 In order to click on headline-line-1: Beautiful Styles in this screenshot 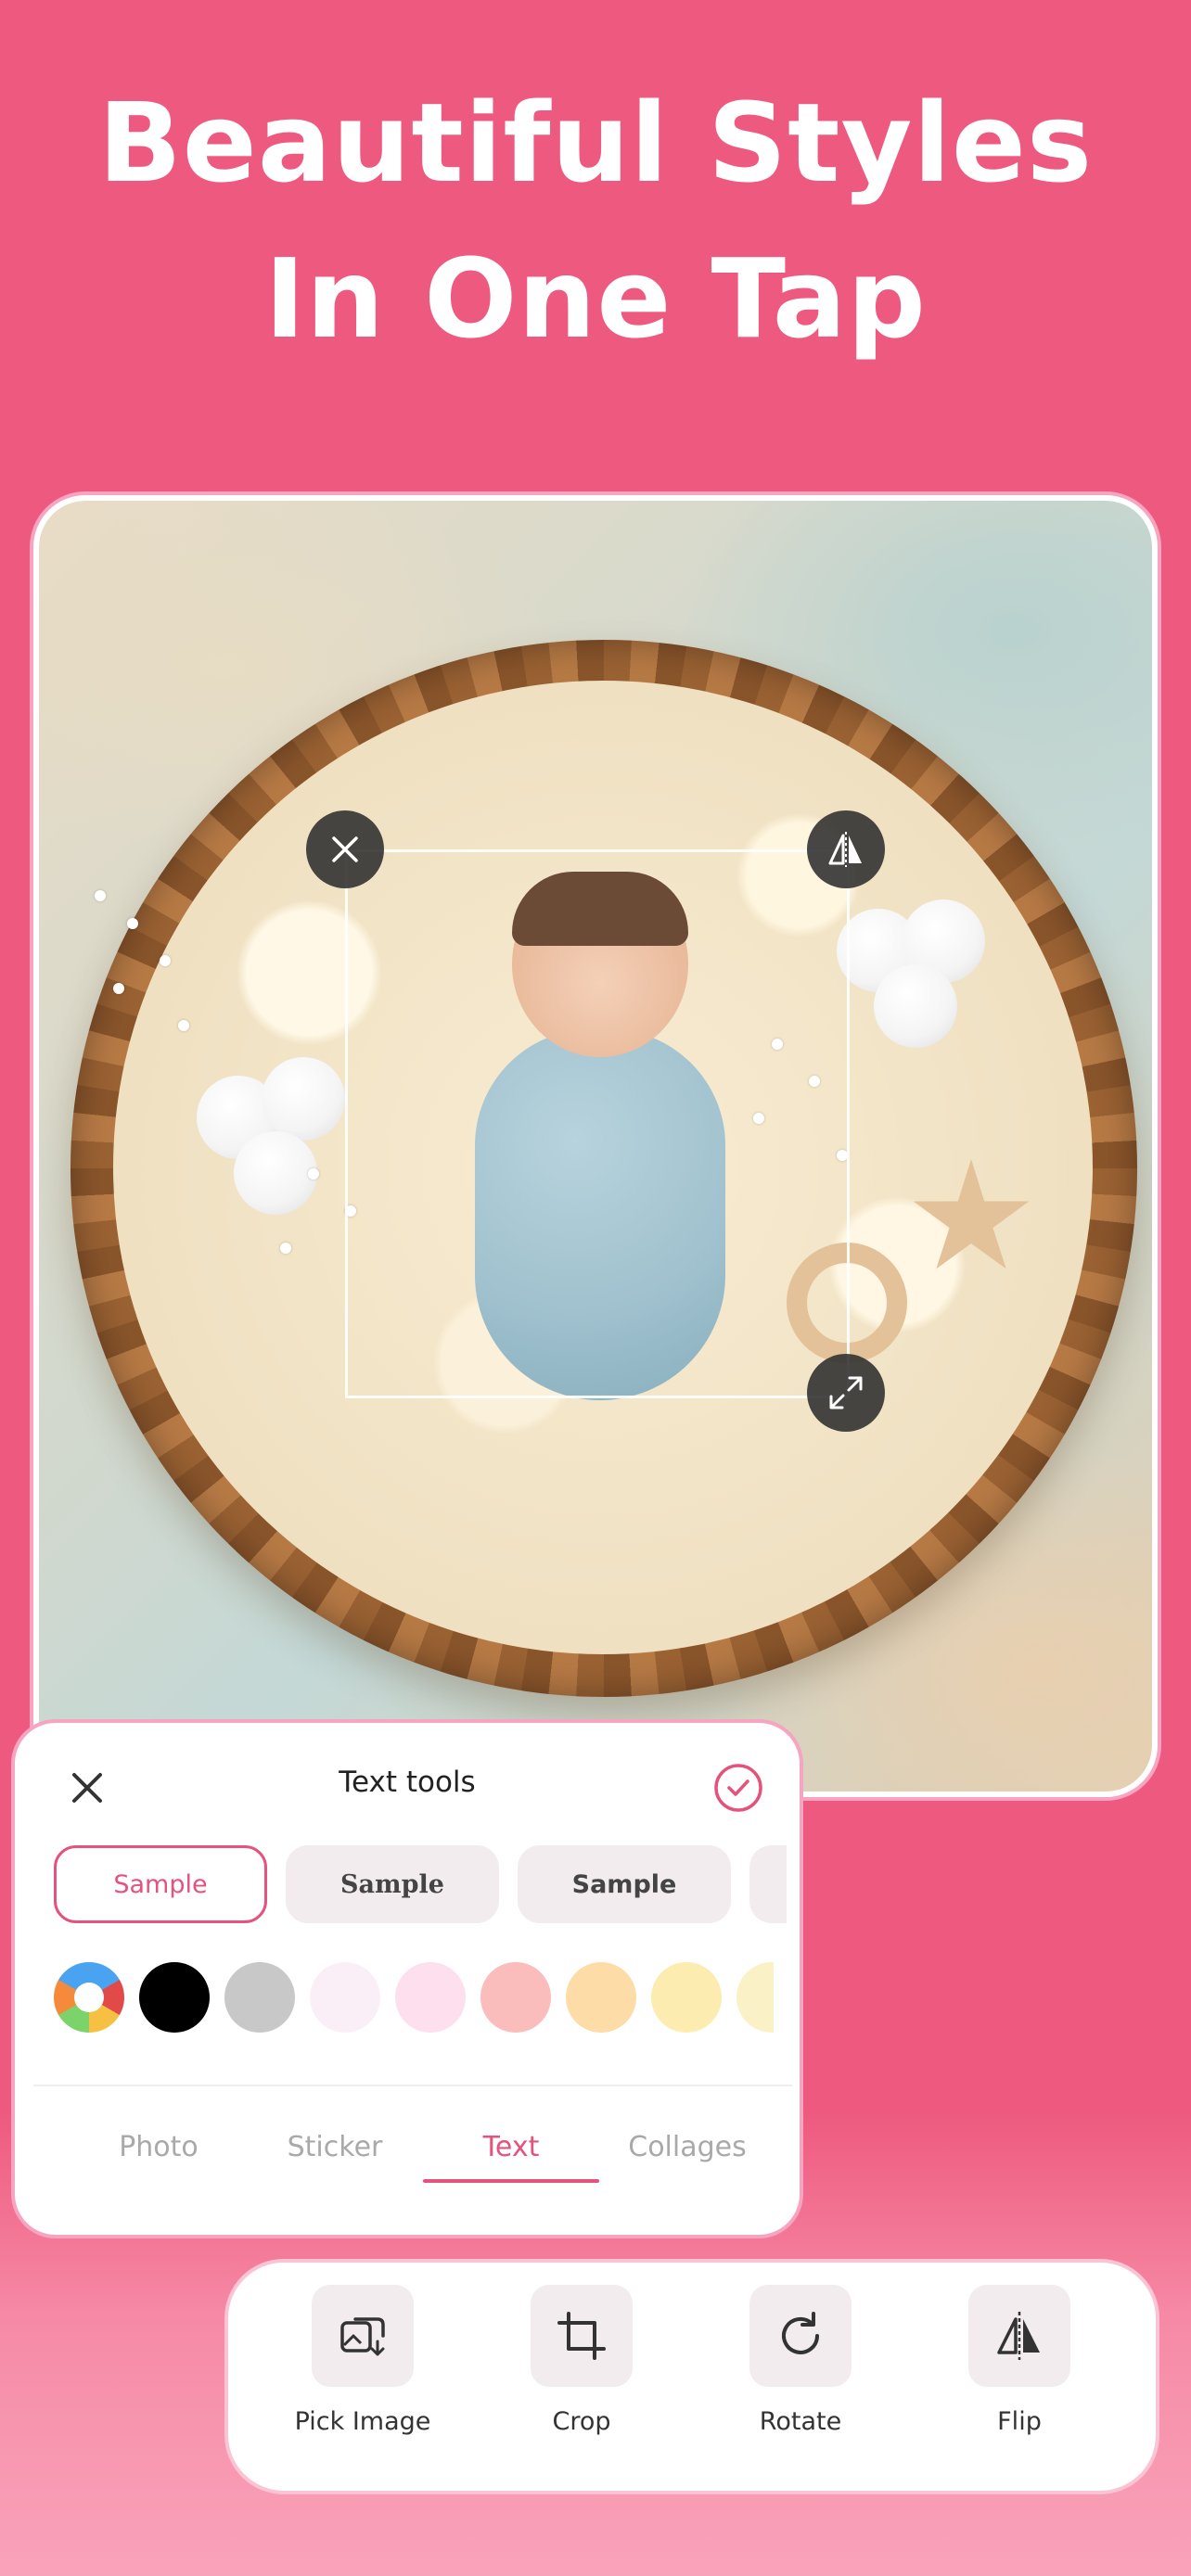, I will do `click(595, 143)`.